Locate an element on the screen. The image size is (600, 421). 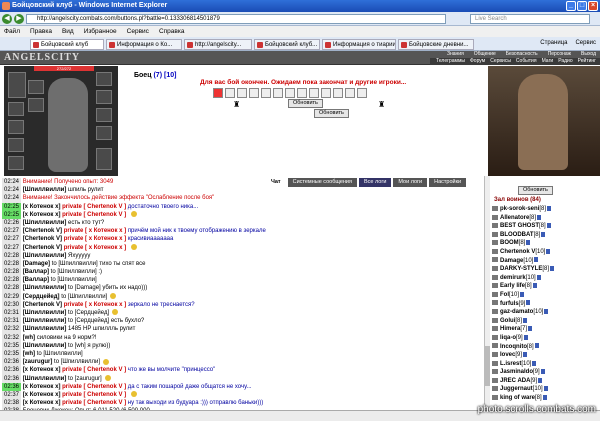
chat-nick: [Сердцейед] is located at coordinates (41, 297).